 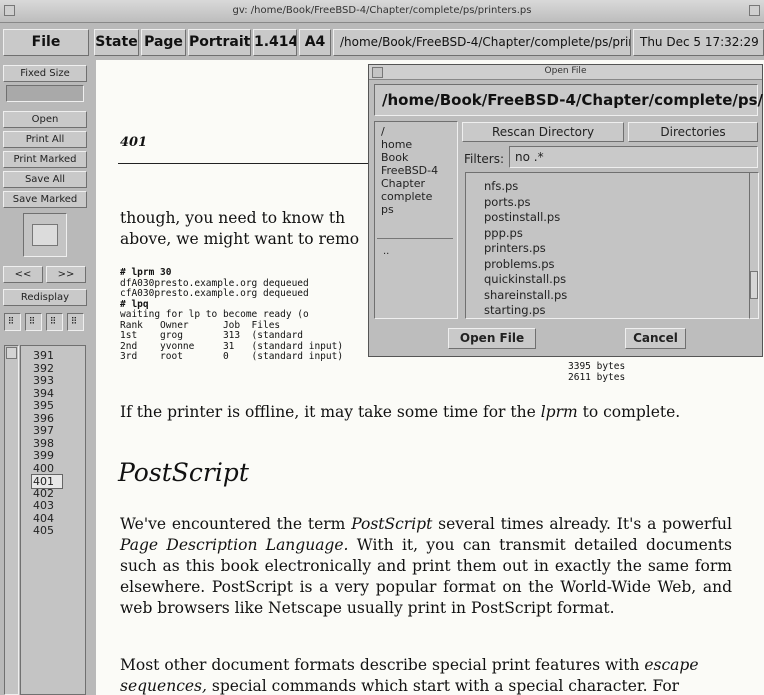 What do you see at coordinates (43, 468) in the screenshot?
I see `page-list-item: 400` at bounding box center [43, 468].